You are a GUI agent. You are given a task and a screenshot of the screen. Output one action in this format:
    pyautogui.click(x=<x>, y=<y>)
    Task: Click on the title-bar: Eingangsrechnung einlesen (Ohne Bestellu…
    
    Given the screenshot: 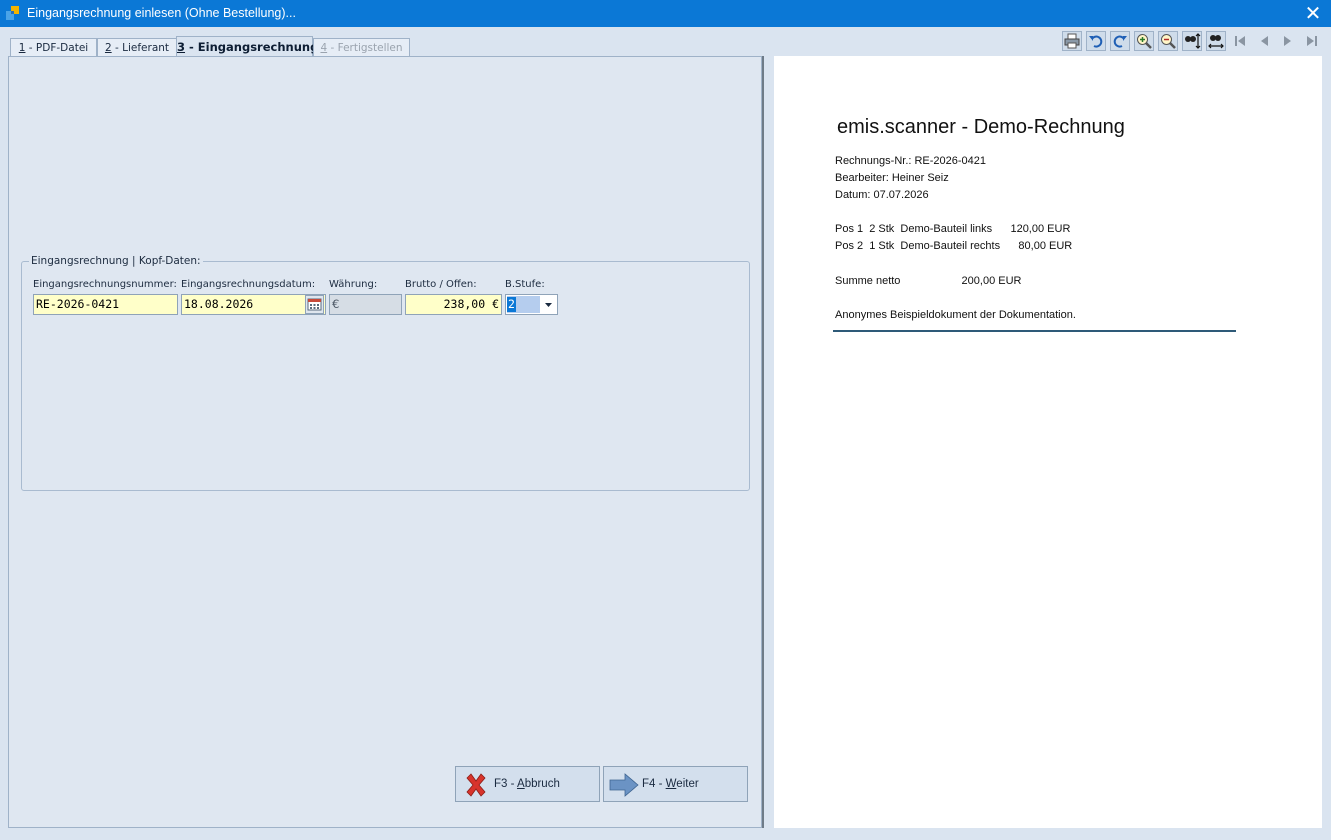 What is the action you would take?
    pyautogui.click(x=665, y=13)
    